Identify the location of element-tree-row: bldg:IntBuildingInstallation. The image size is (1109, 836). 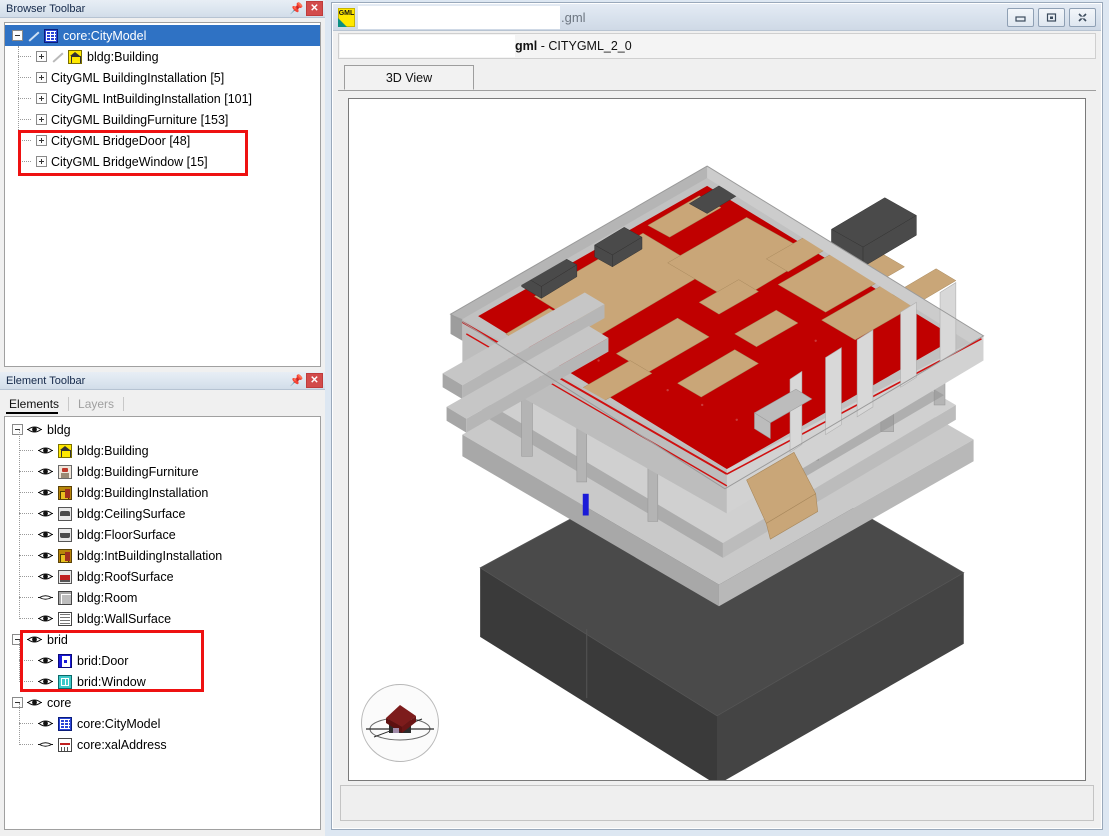
(162, 555).